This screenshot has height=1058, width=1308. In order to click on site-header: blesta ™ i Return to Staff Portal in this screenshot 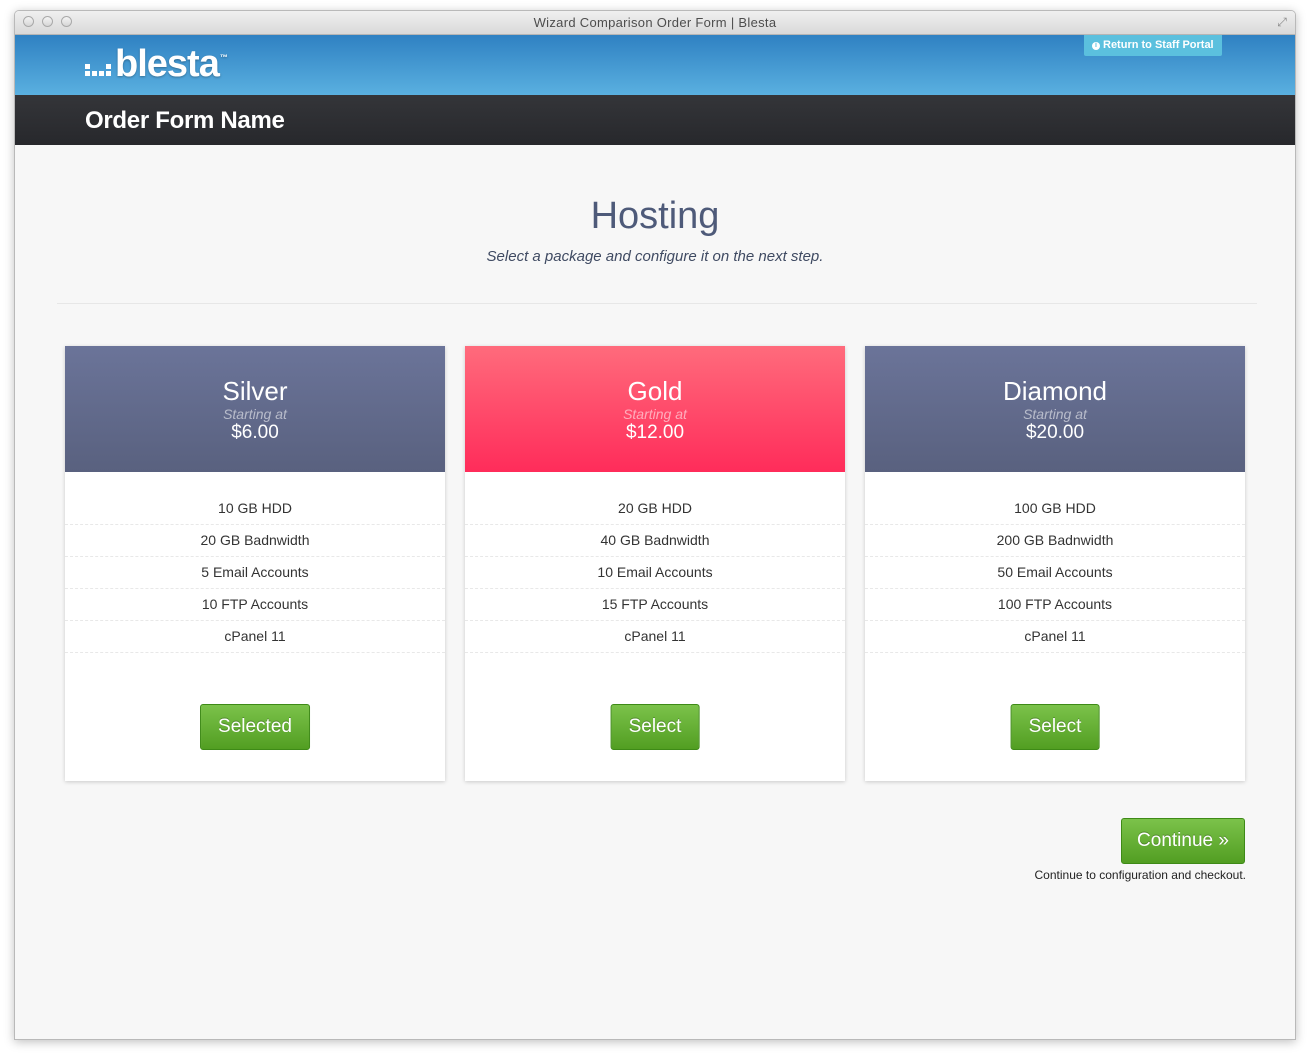, I will do `click(655, 65)`.